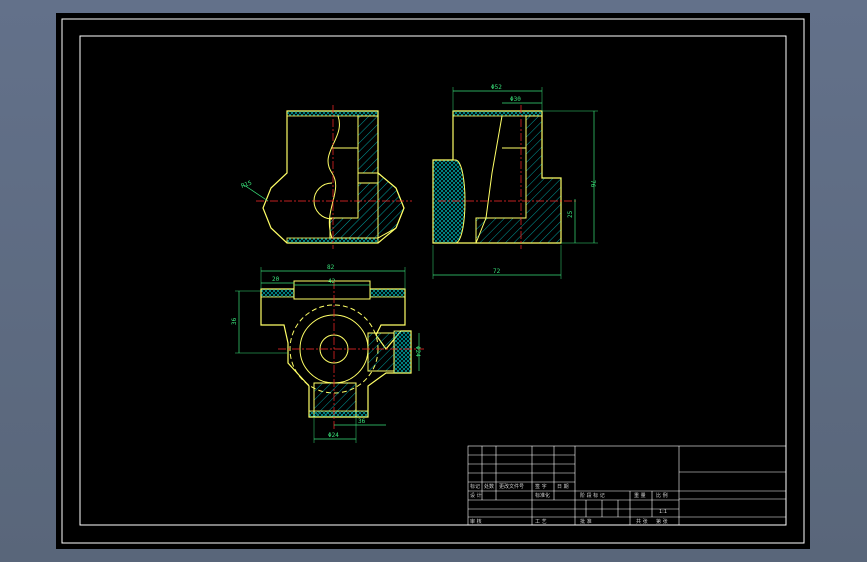 This screenshot has width=867, height=562. I want to click on front-view: R15, so click(326, 177).